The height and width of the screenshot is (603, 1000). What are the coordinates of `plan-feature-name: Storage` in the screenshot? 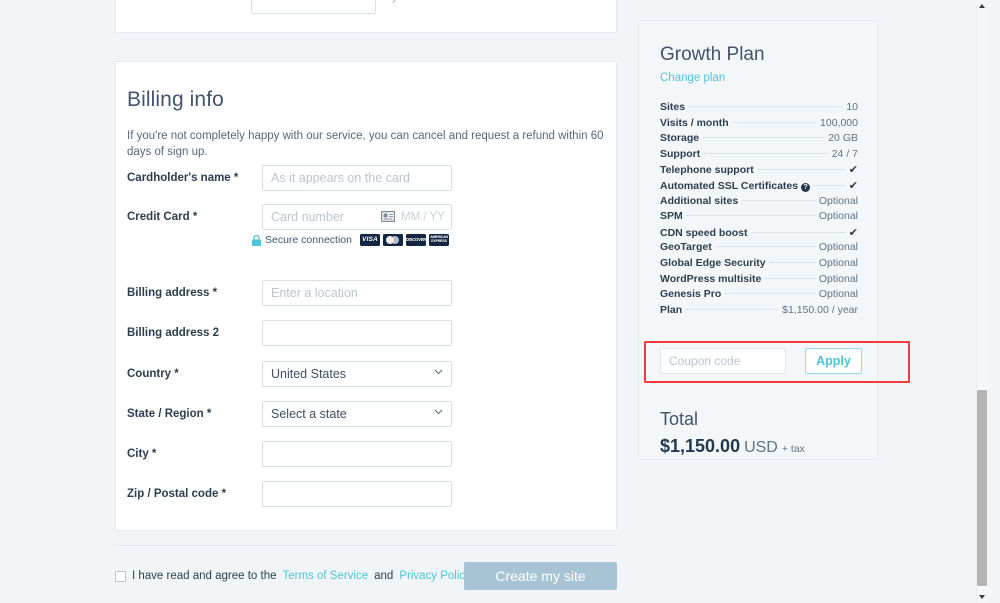 It's located at (680, 138).